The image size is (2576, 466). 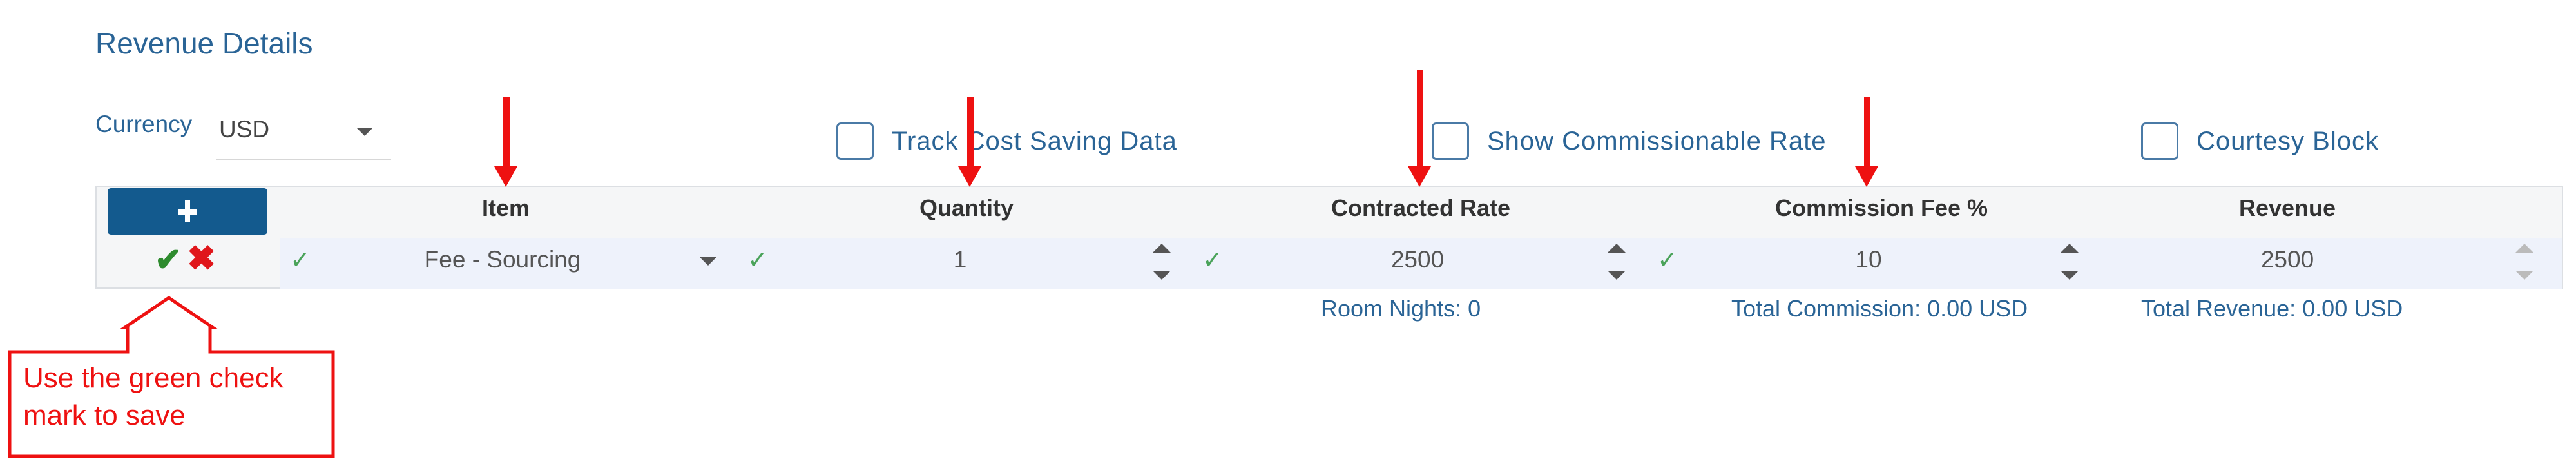 What do you see at coordinates (303, 134) in the screenshot?
I see `currency-select: USD` at bounding box center [303, 134].